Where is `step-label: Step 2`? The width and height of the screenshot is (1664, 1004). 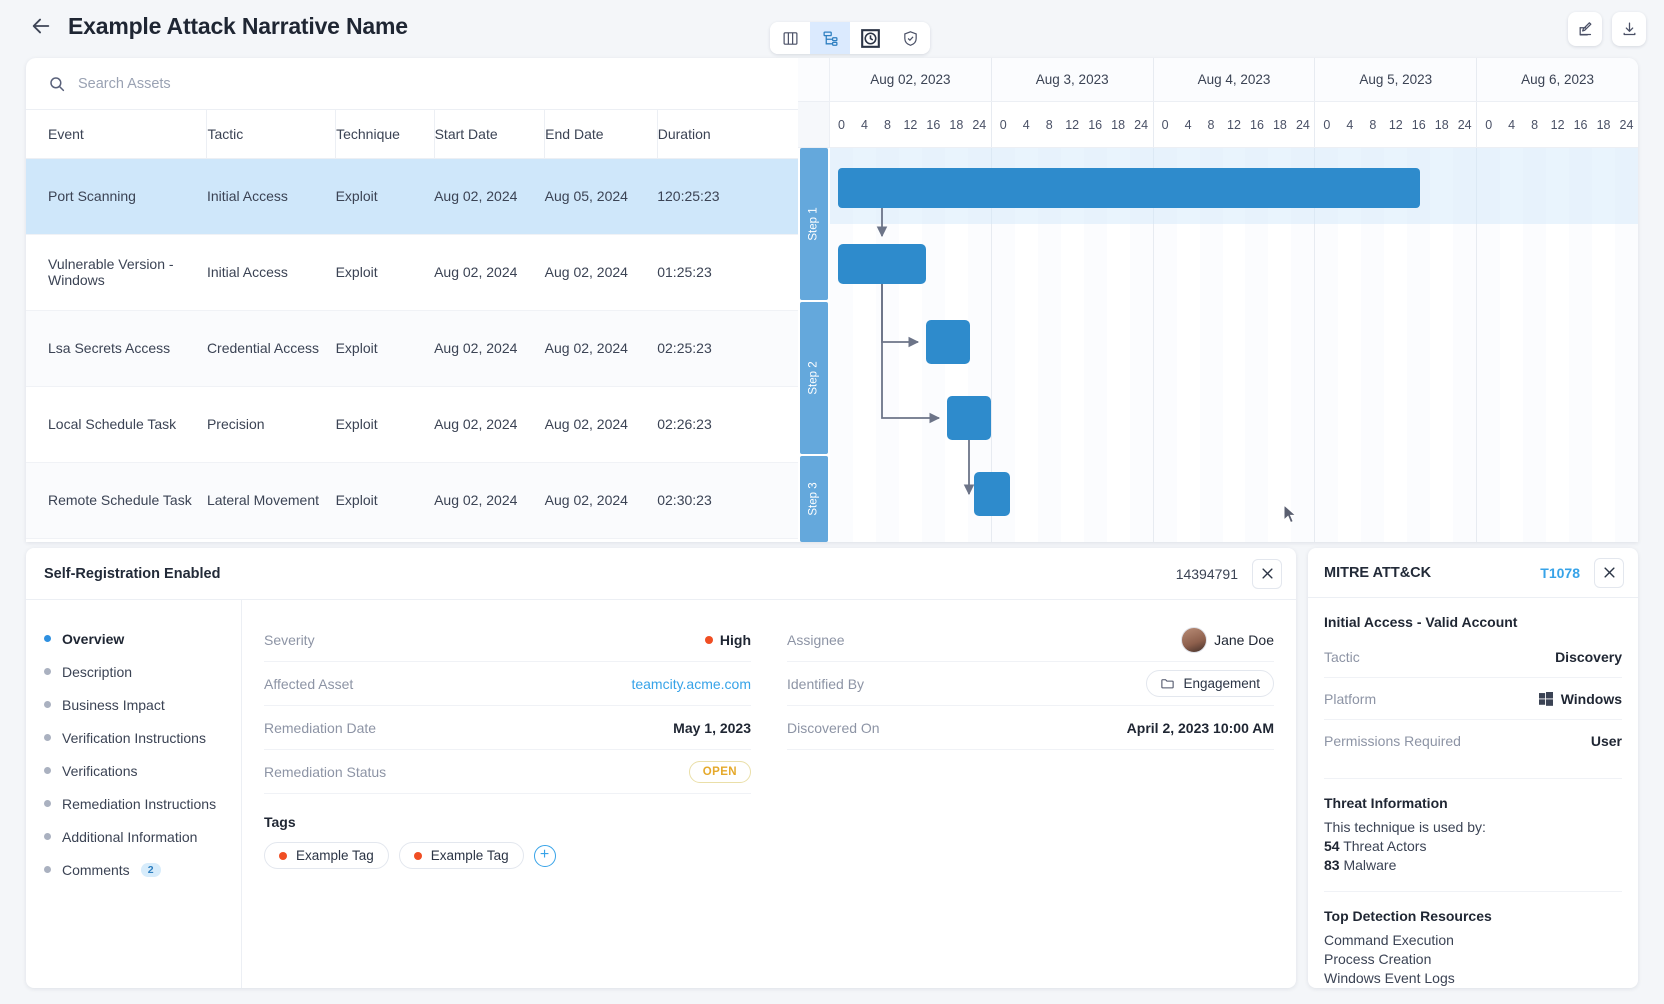
step-label: Step 2 is located at coordinates (814, 378).